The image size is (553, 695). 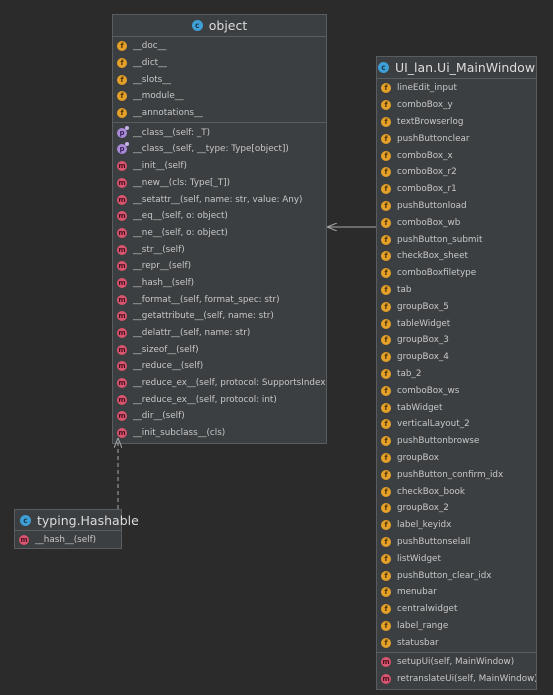 I want to click on field-row: f comboBox_r2, so click(x=456, y=172).